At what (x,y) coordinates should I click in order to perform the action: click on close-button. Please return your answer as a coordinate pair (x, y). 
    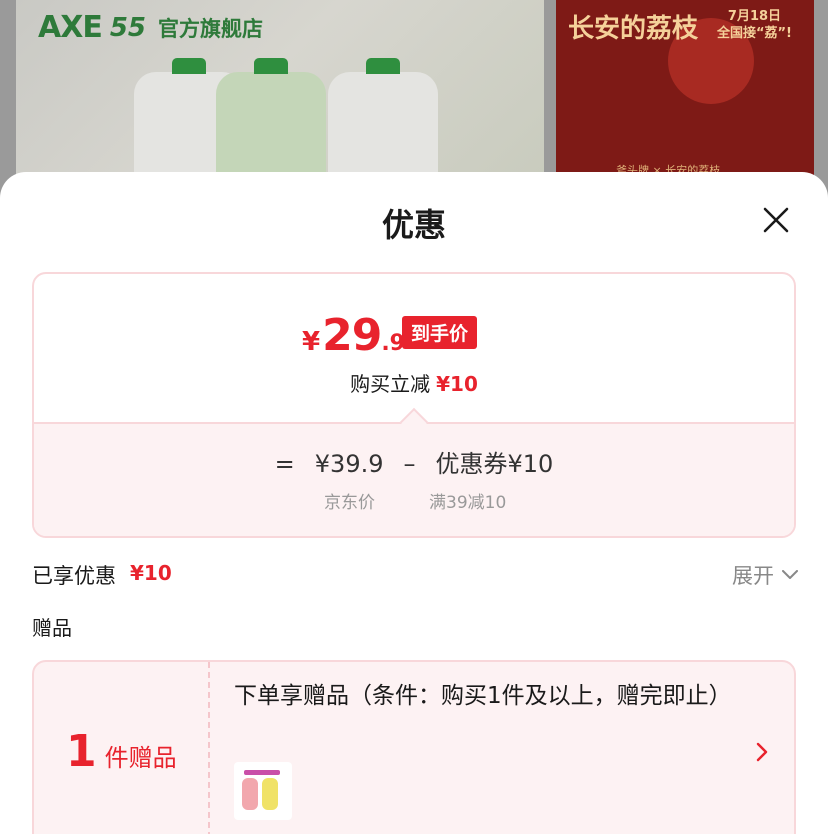
    Looking at the image, I should click on (776, 220).